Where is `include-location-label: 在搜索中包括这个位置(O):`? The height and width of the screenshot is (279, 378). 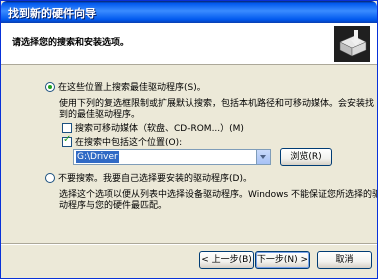 include-location-label: 在搜索中包括这个位置(O): is located at coordinates (128, 141).